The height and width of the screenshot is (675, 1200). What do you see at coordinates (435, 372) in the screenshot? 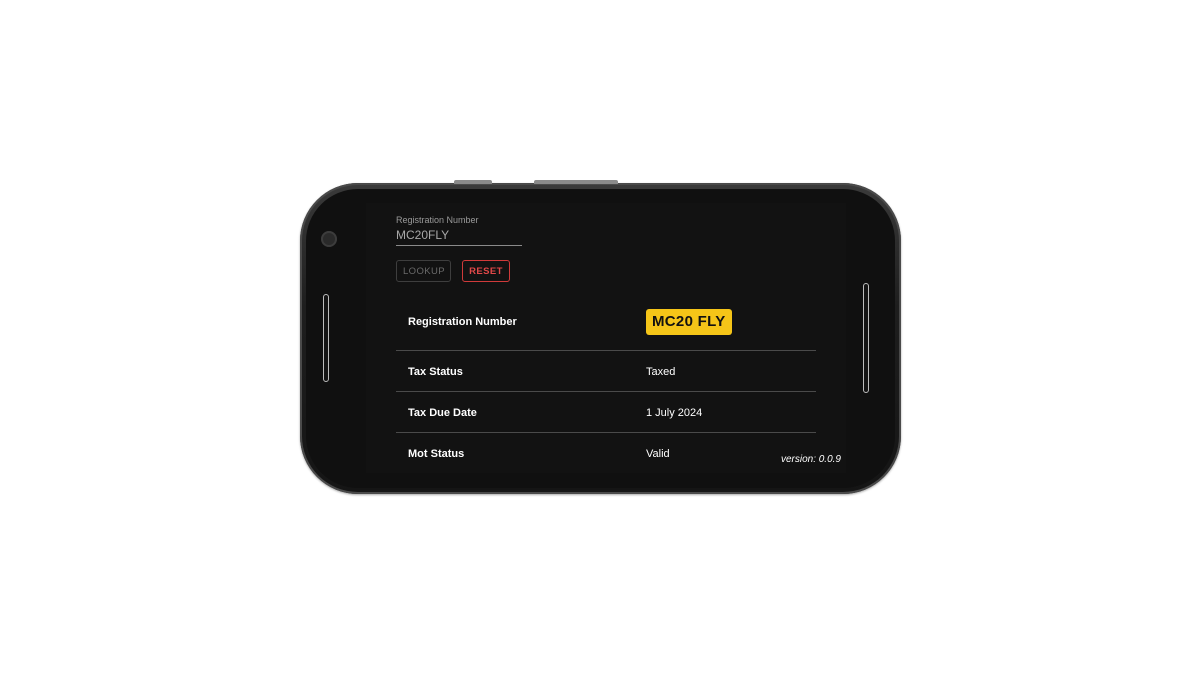
I see `row-label: Tax Status` at bounding box center [435, 372].